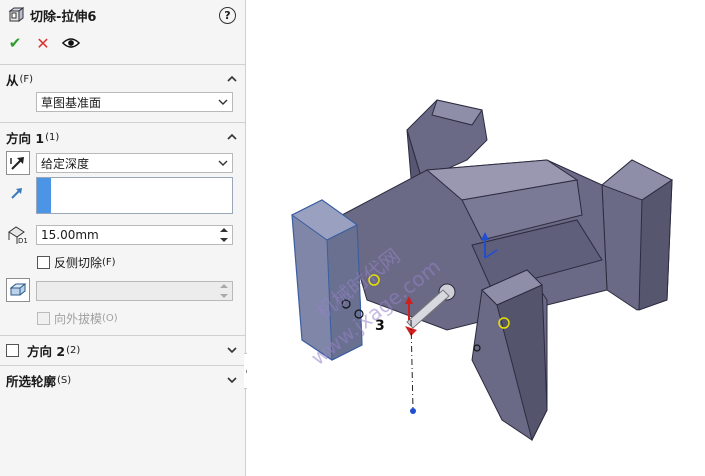  What do you see at coordinates (46, 351) in the screenshot?
I see `direction2-title: 方向 2` at bounding box center [46, 351].